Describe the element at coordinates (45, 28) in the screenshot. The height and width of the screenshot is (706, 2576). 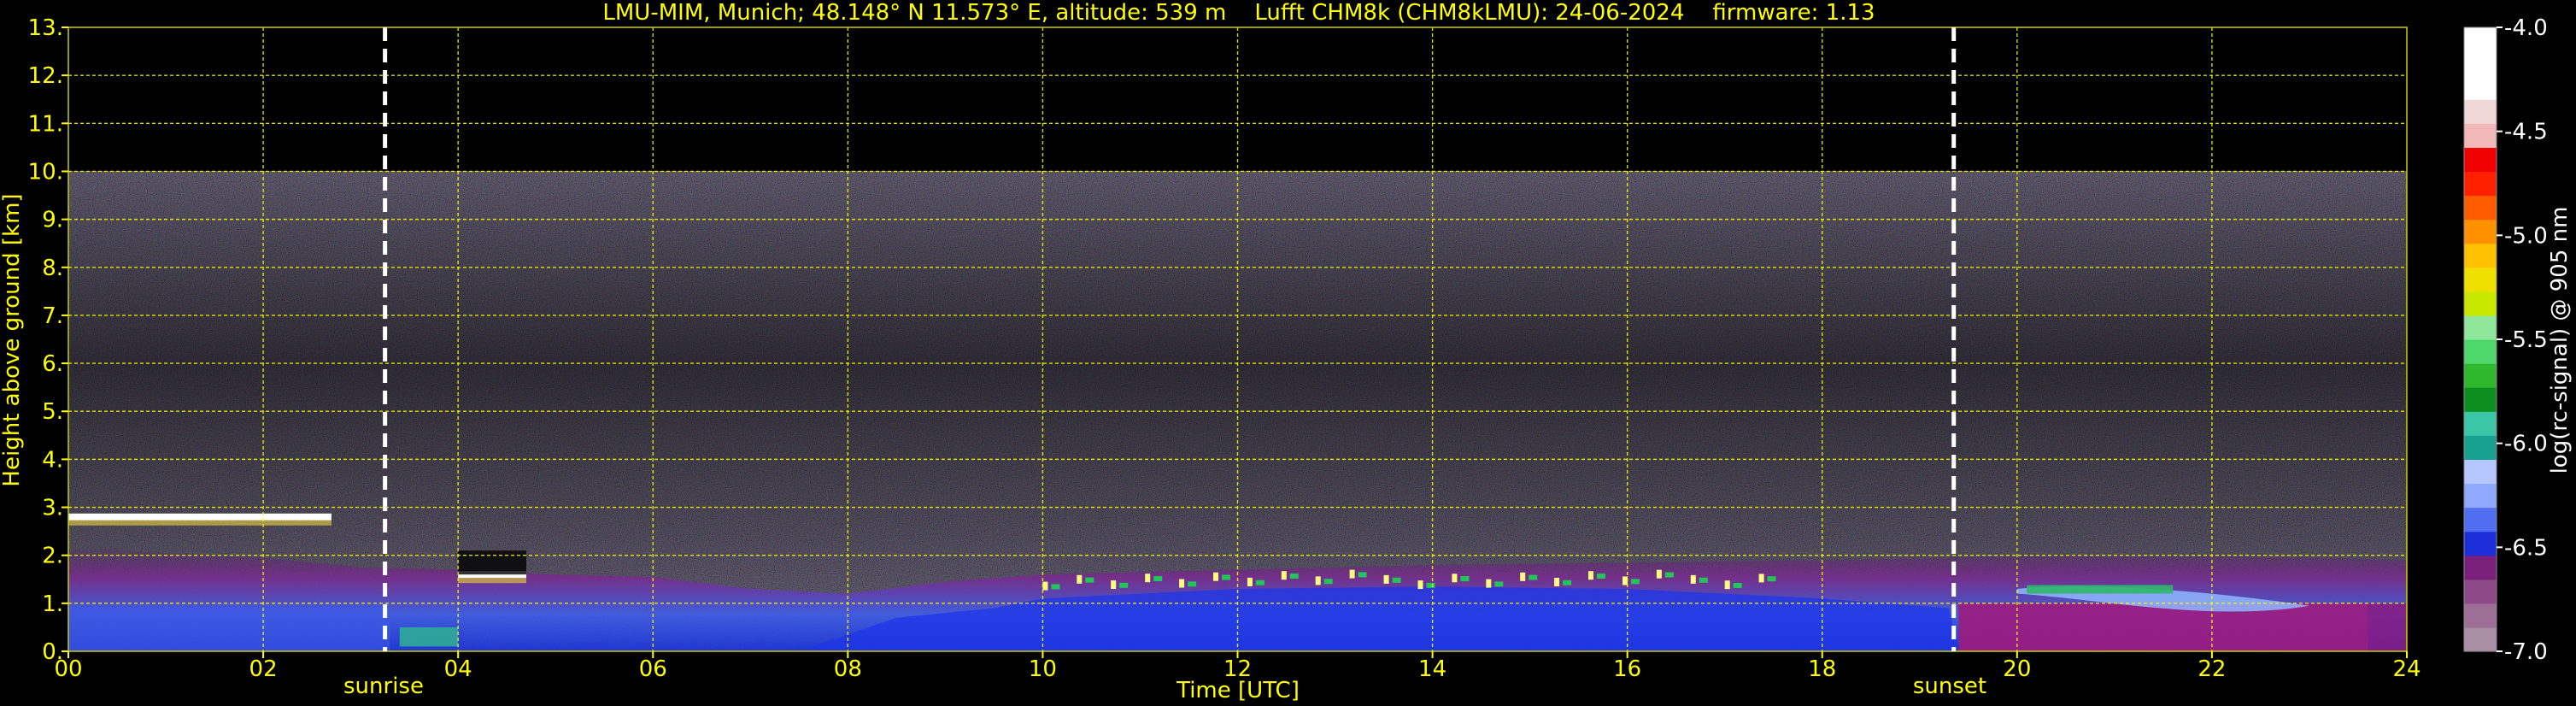
I see `y-tick-label: 13.` at that location.